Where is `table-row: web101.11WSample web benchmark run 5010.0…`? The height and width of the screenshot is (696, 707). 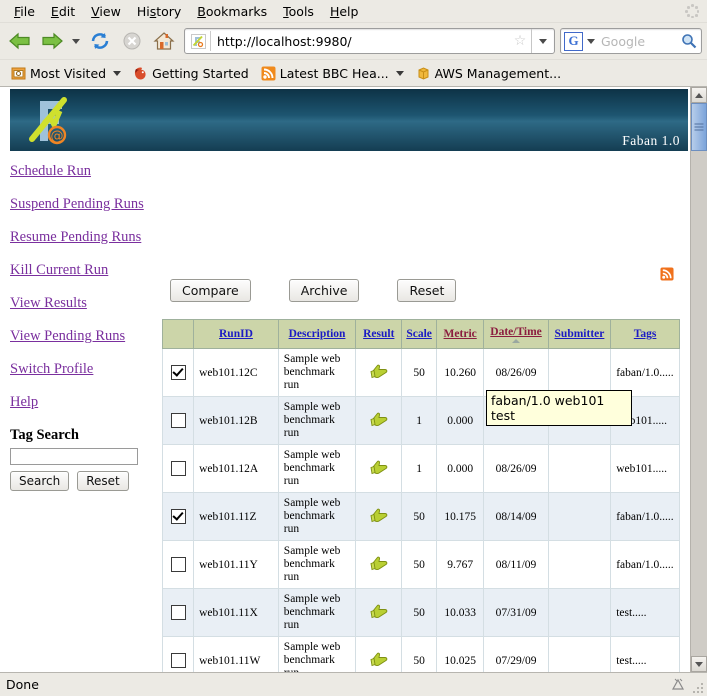
table-row: web101.11WSample web benchmark run 5010.0… is located at coordinates (420, 654).